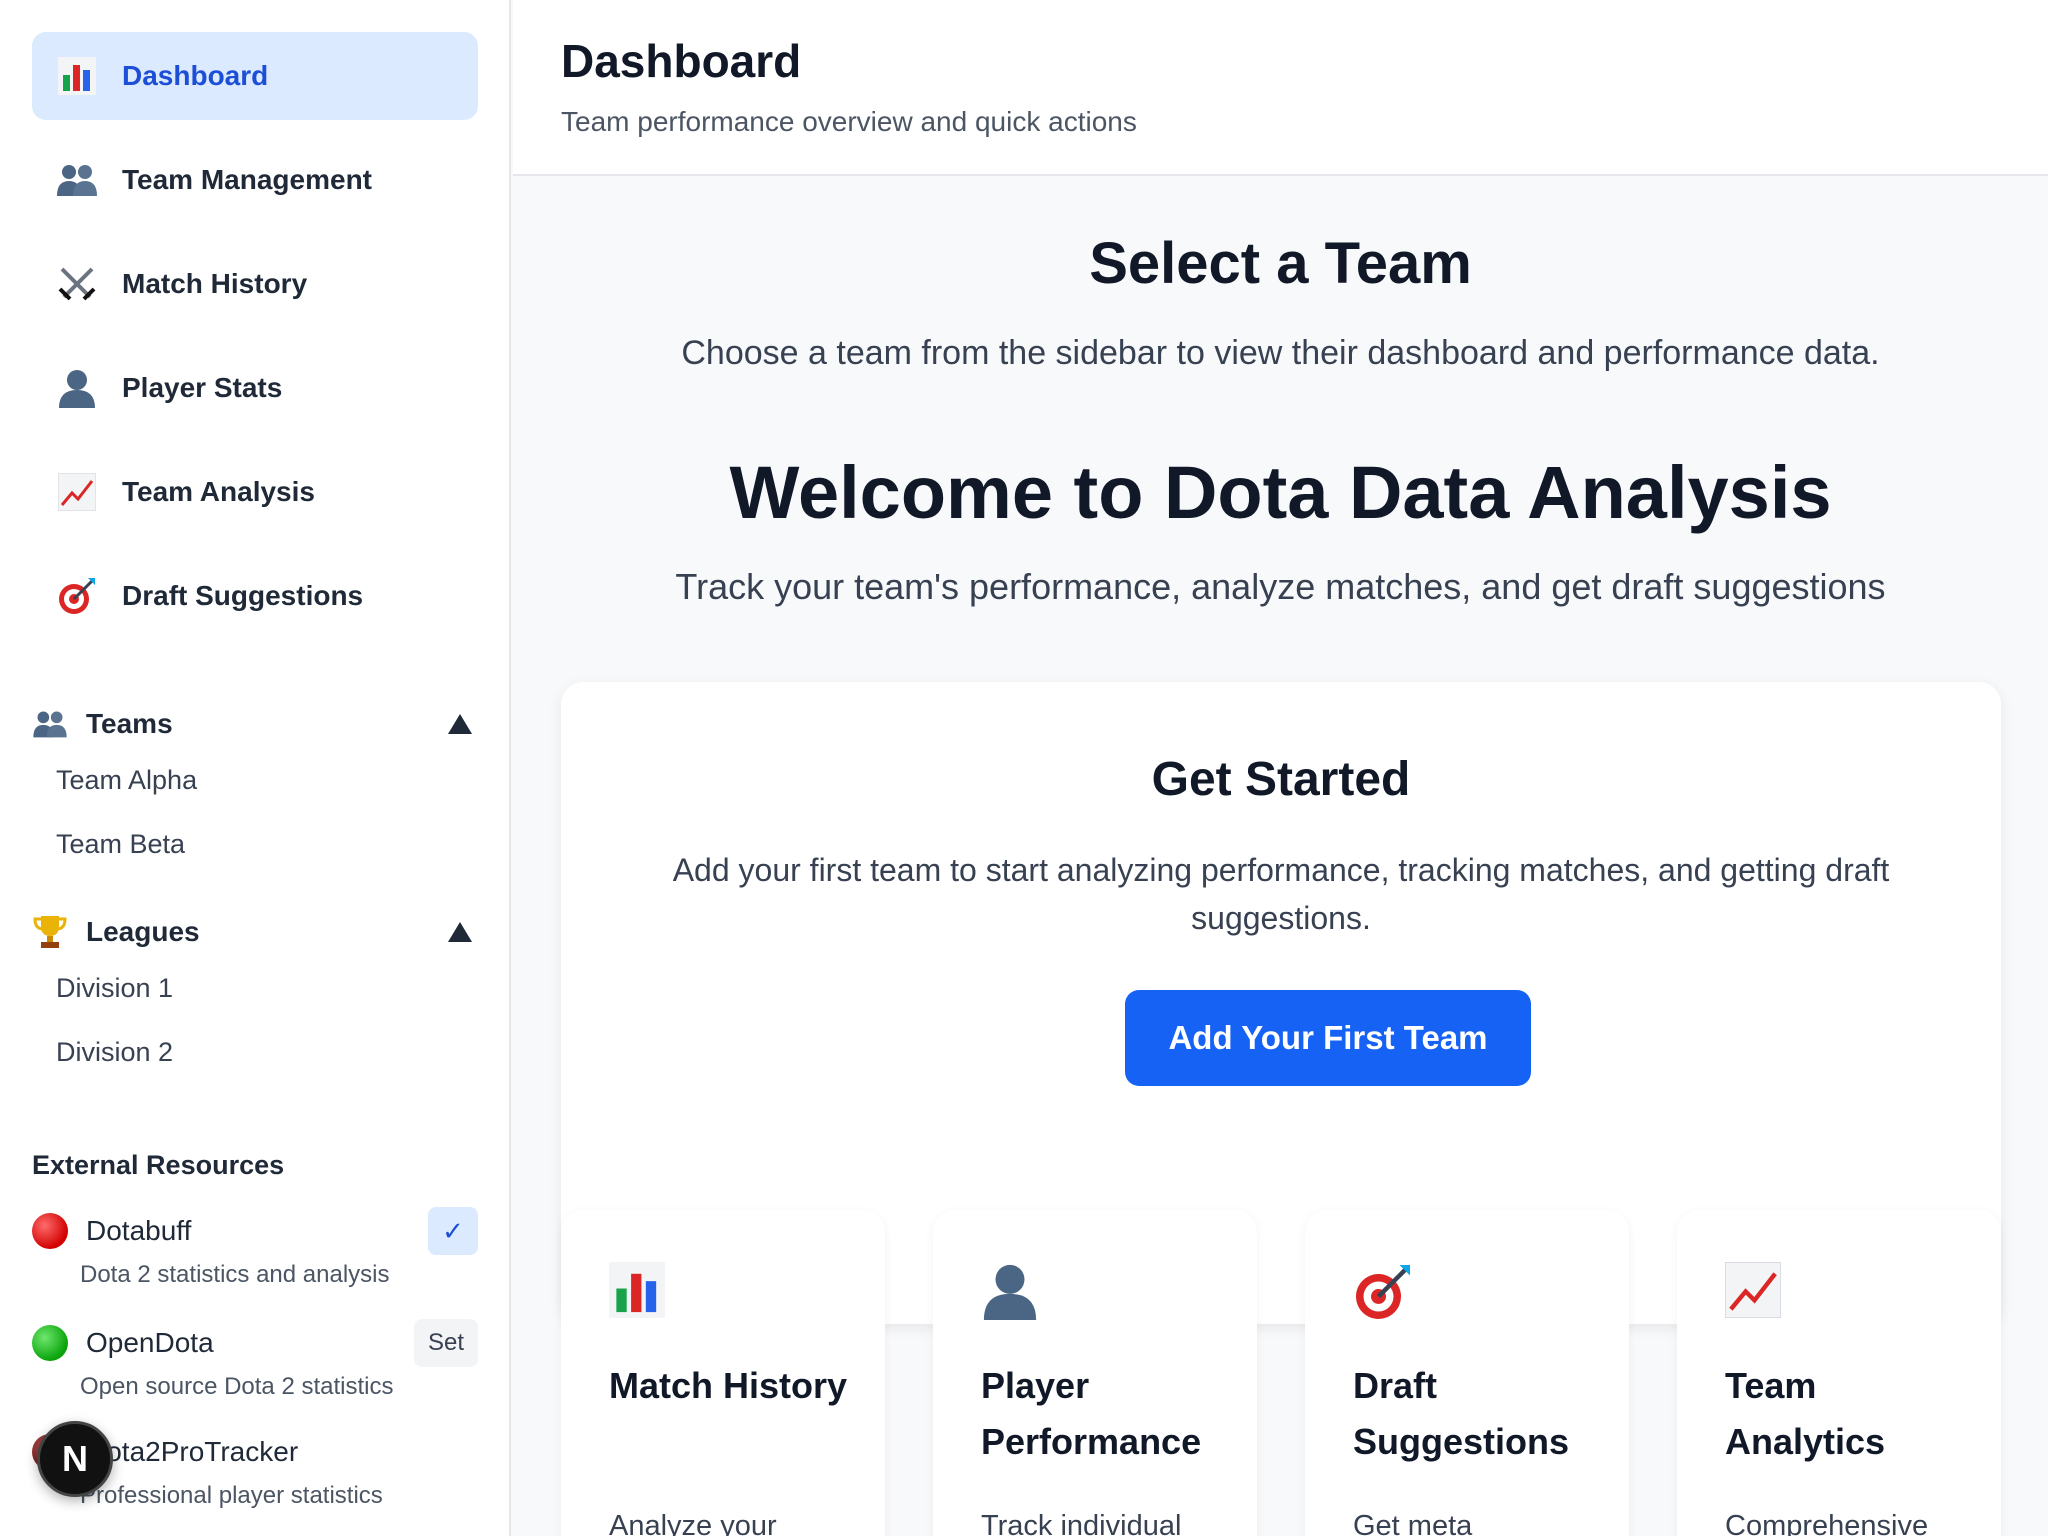 The width and height of the screenshot is (2048, 1536). I want to click on external-resources-title: External Resources, so click(158, 1165).